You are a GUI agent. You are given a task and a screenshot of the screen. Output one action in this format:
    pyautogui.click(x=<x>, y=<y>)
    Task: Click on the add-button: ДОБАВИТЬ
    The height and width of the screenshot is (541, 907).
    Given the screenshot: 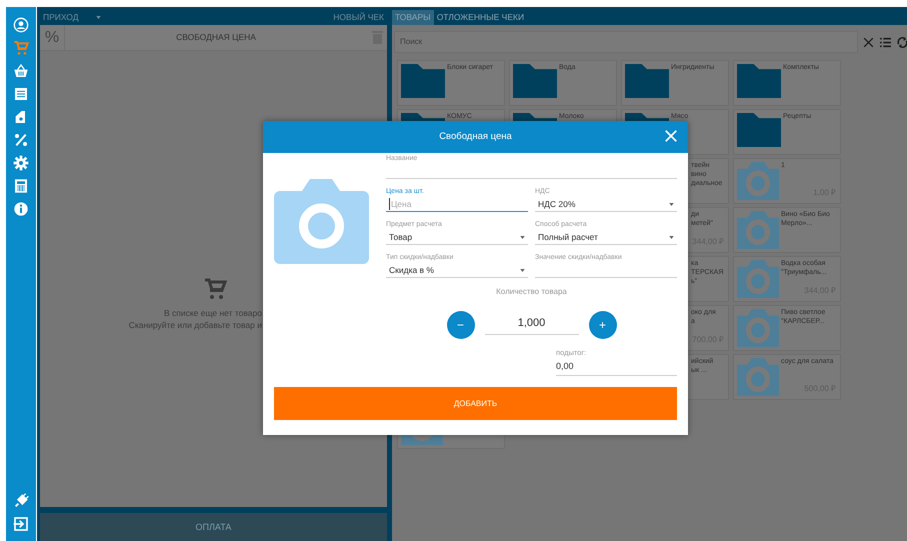 What is the action you would take?
    pyautogui.click(x=475, y=403)
    